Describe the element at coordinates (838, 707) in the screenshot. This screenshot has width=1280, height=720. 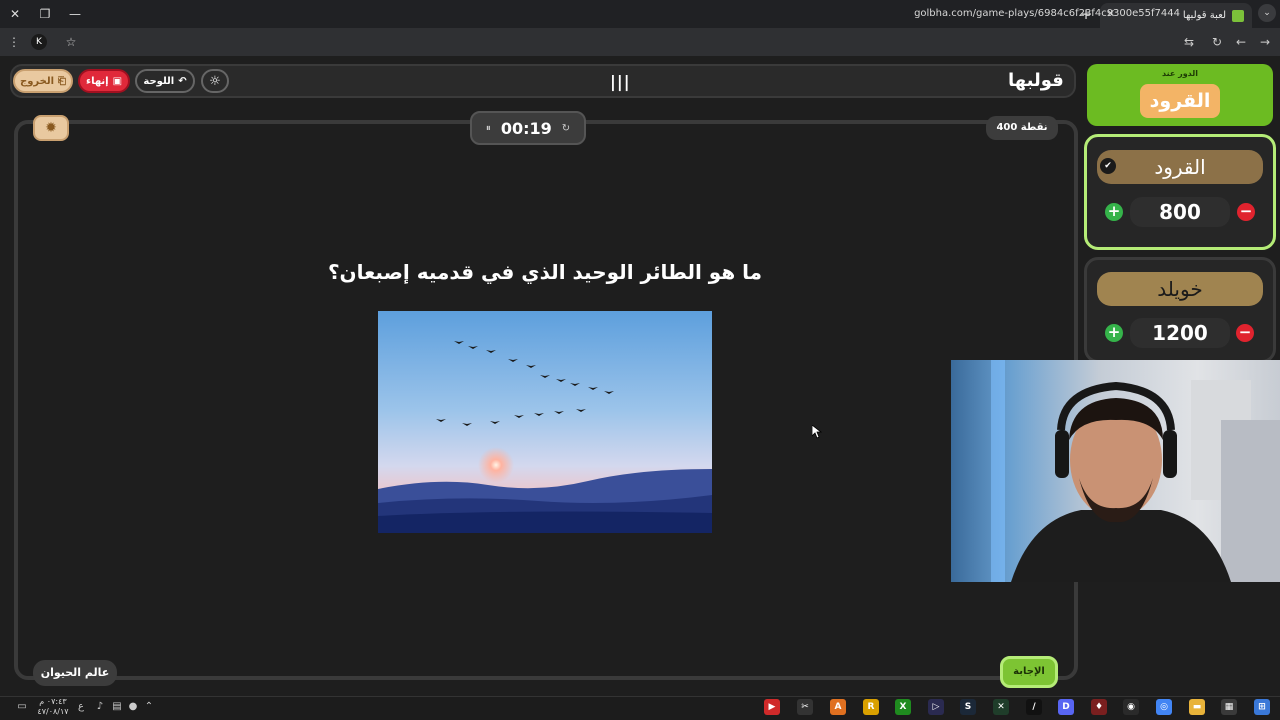
I see `artstation-icon: A` at that location.